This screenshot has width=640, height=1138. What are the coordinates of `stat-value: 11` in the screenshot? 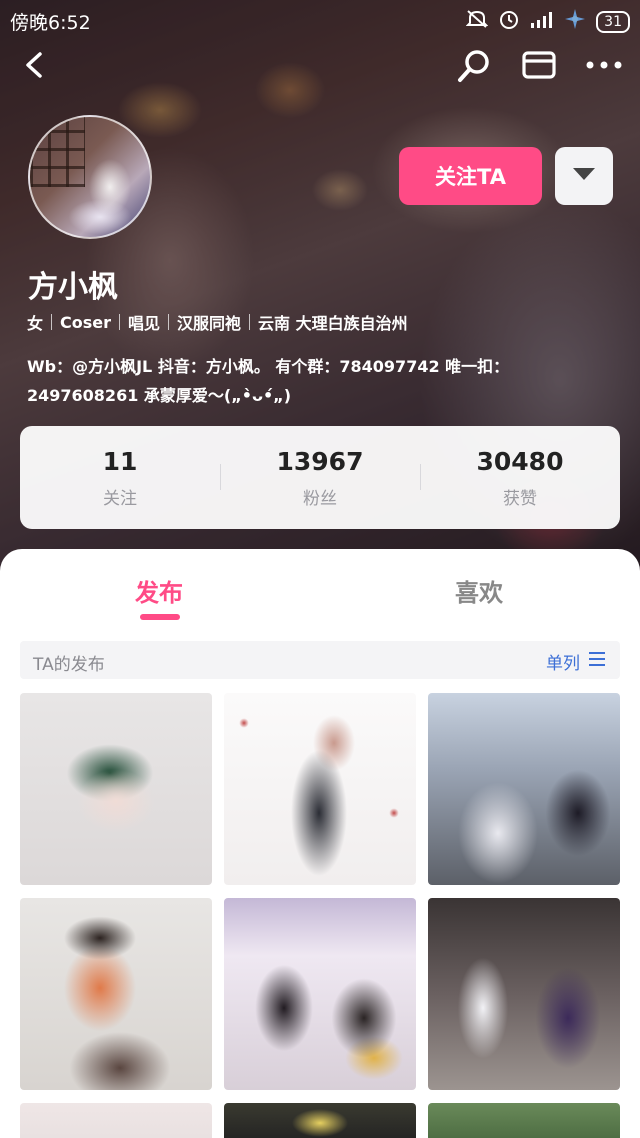 It's located at (120, 461).